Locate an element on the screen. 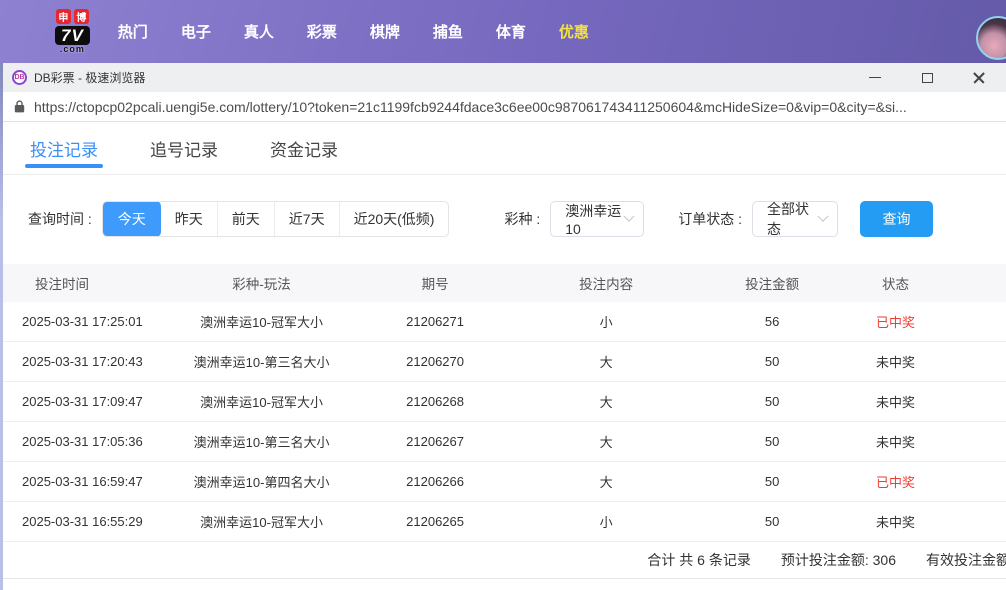 This screenshot has width=1006, height=590. tab-2: 资金记录 is located at coordinates (304, 148).